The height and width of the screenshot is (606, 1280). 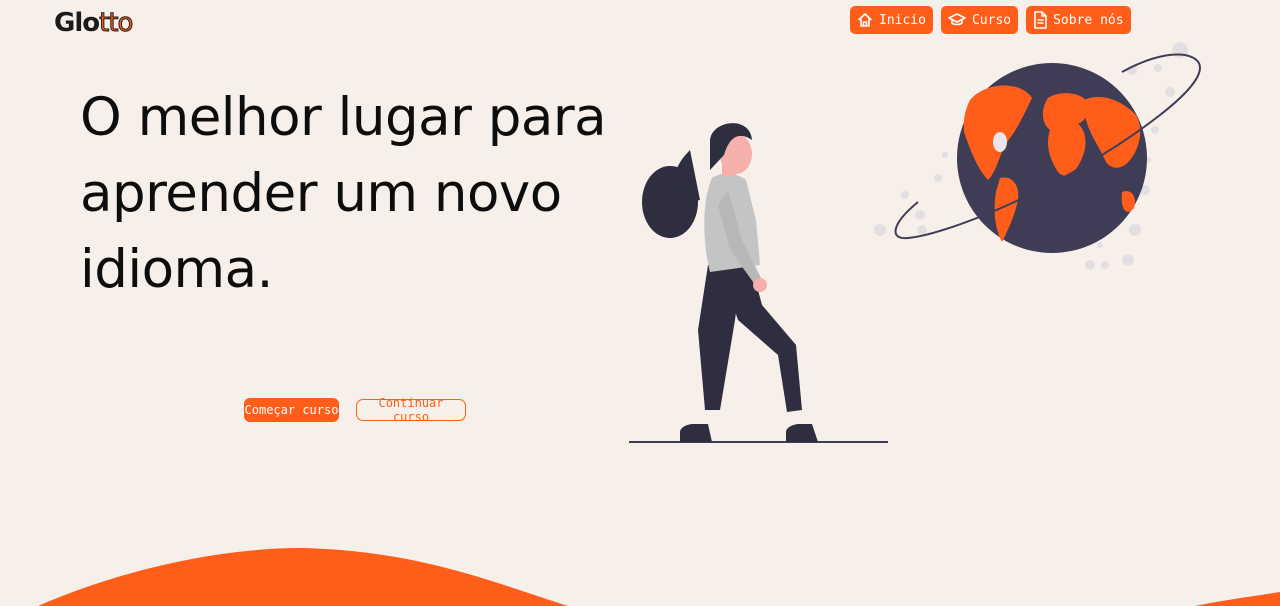 I want to click on logo-text-part2: tto, so click(x=116, y=23).